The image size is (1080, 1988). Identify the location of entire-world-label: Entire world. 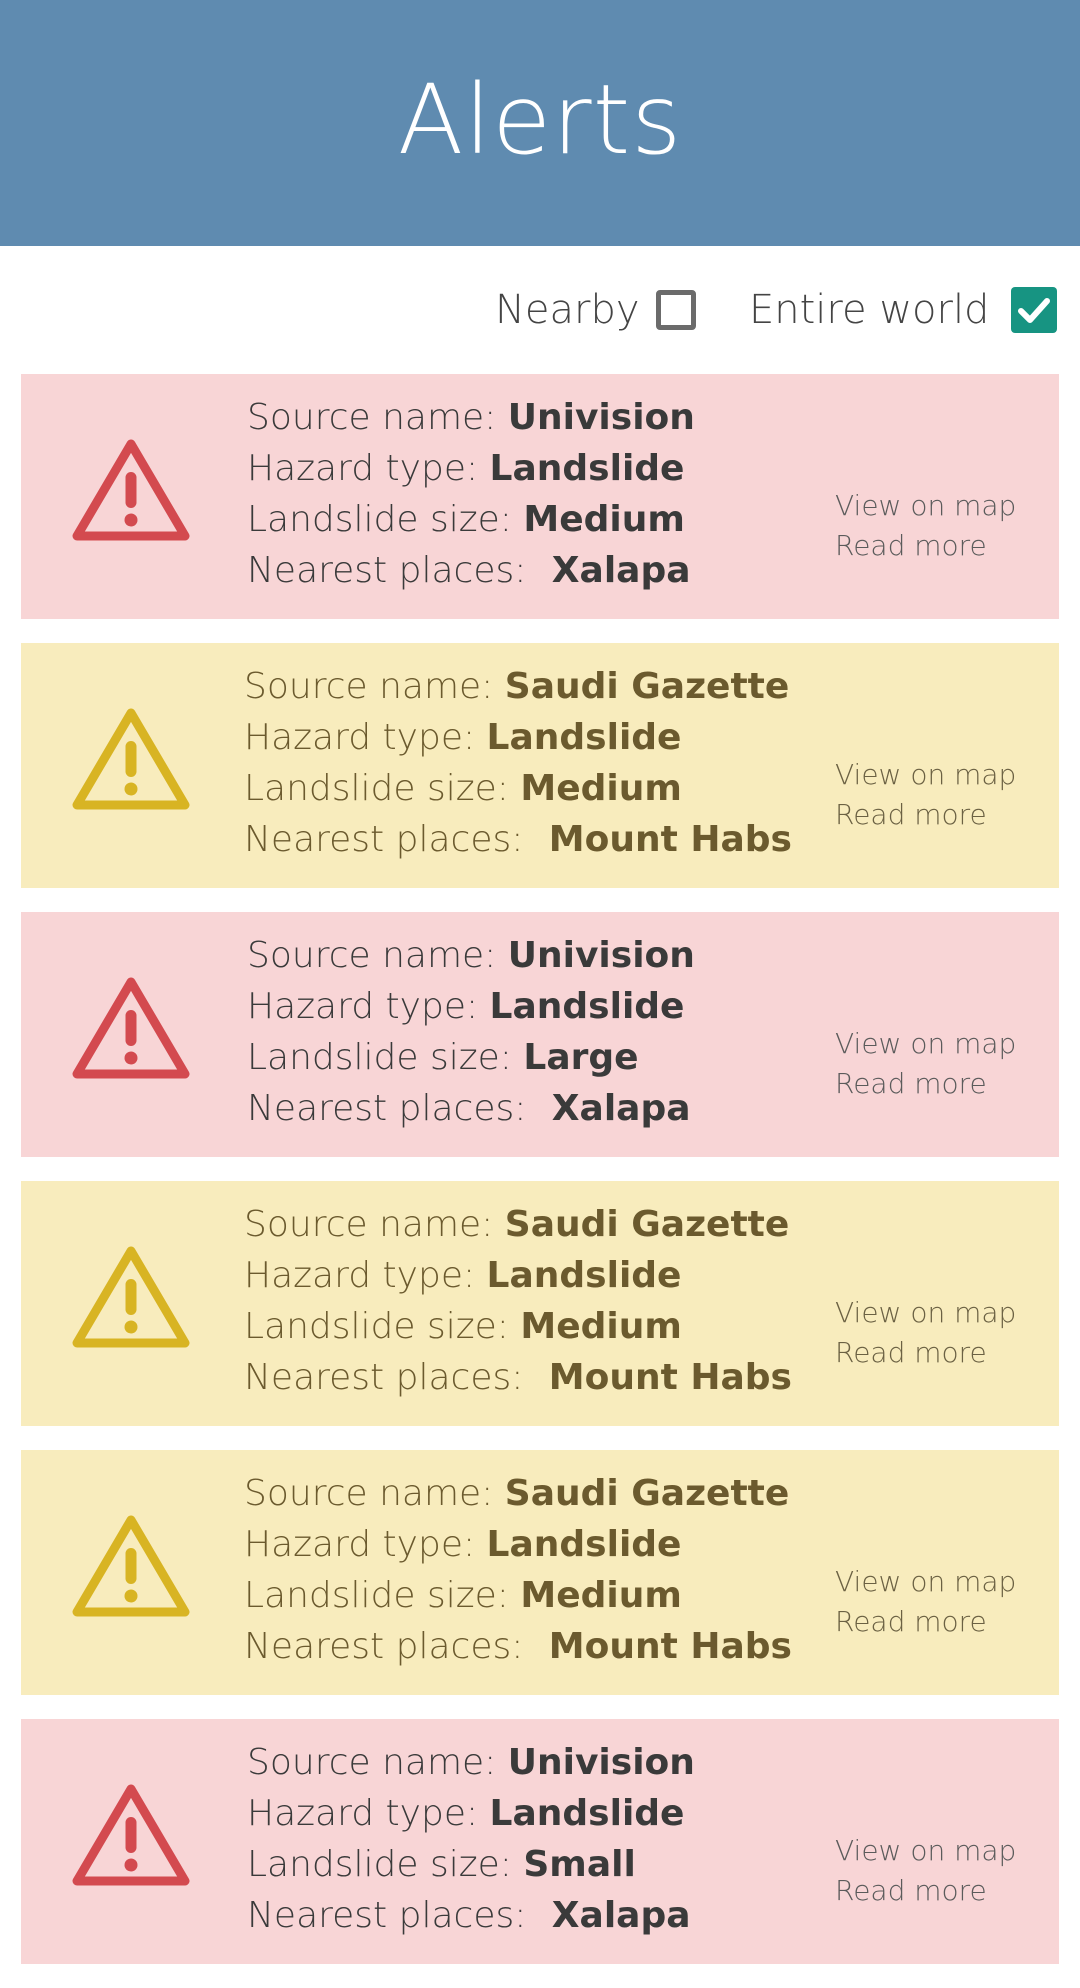
(869, 310).